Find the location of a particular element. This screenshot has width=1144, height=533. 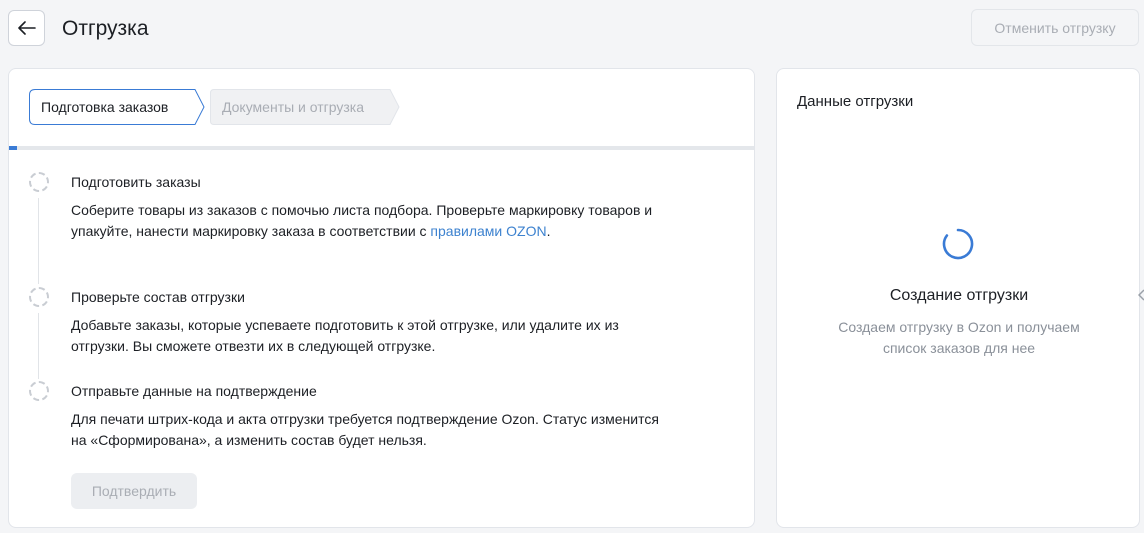

panel-title: Данные отгрузки is located at coordinates (855, 101).